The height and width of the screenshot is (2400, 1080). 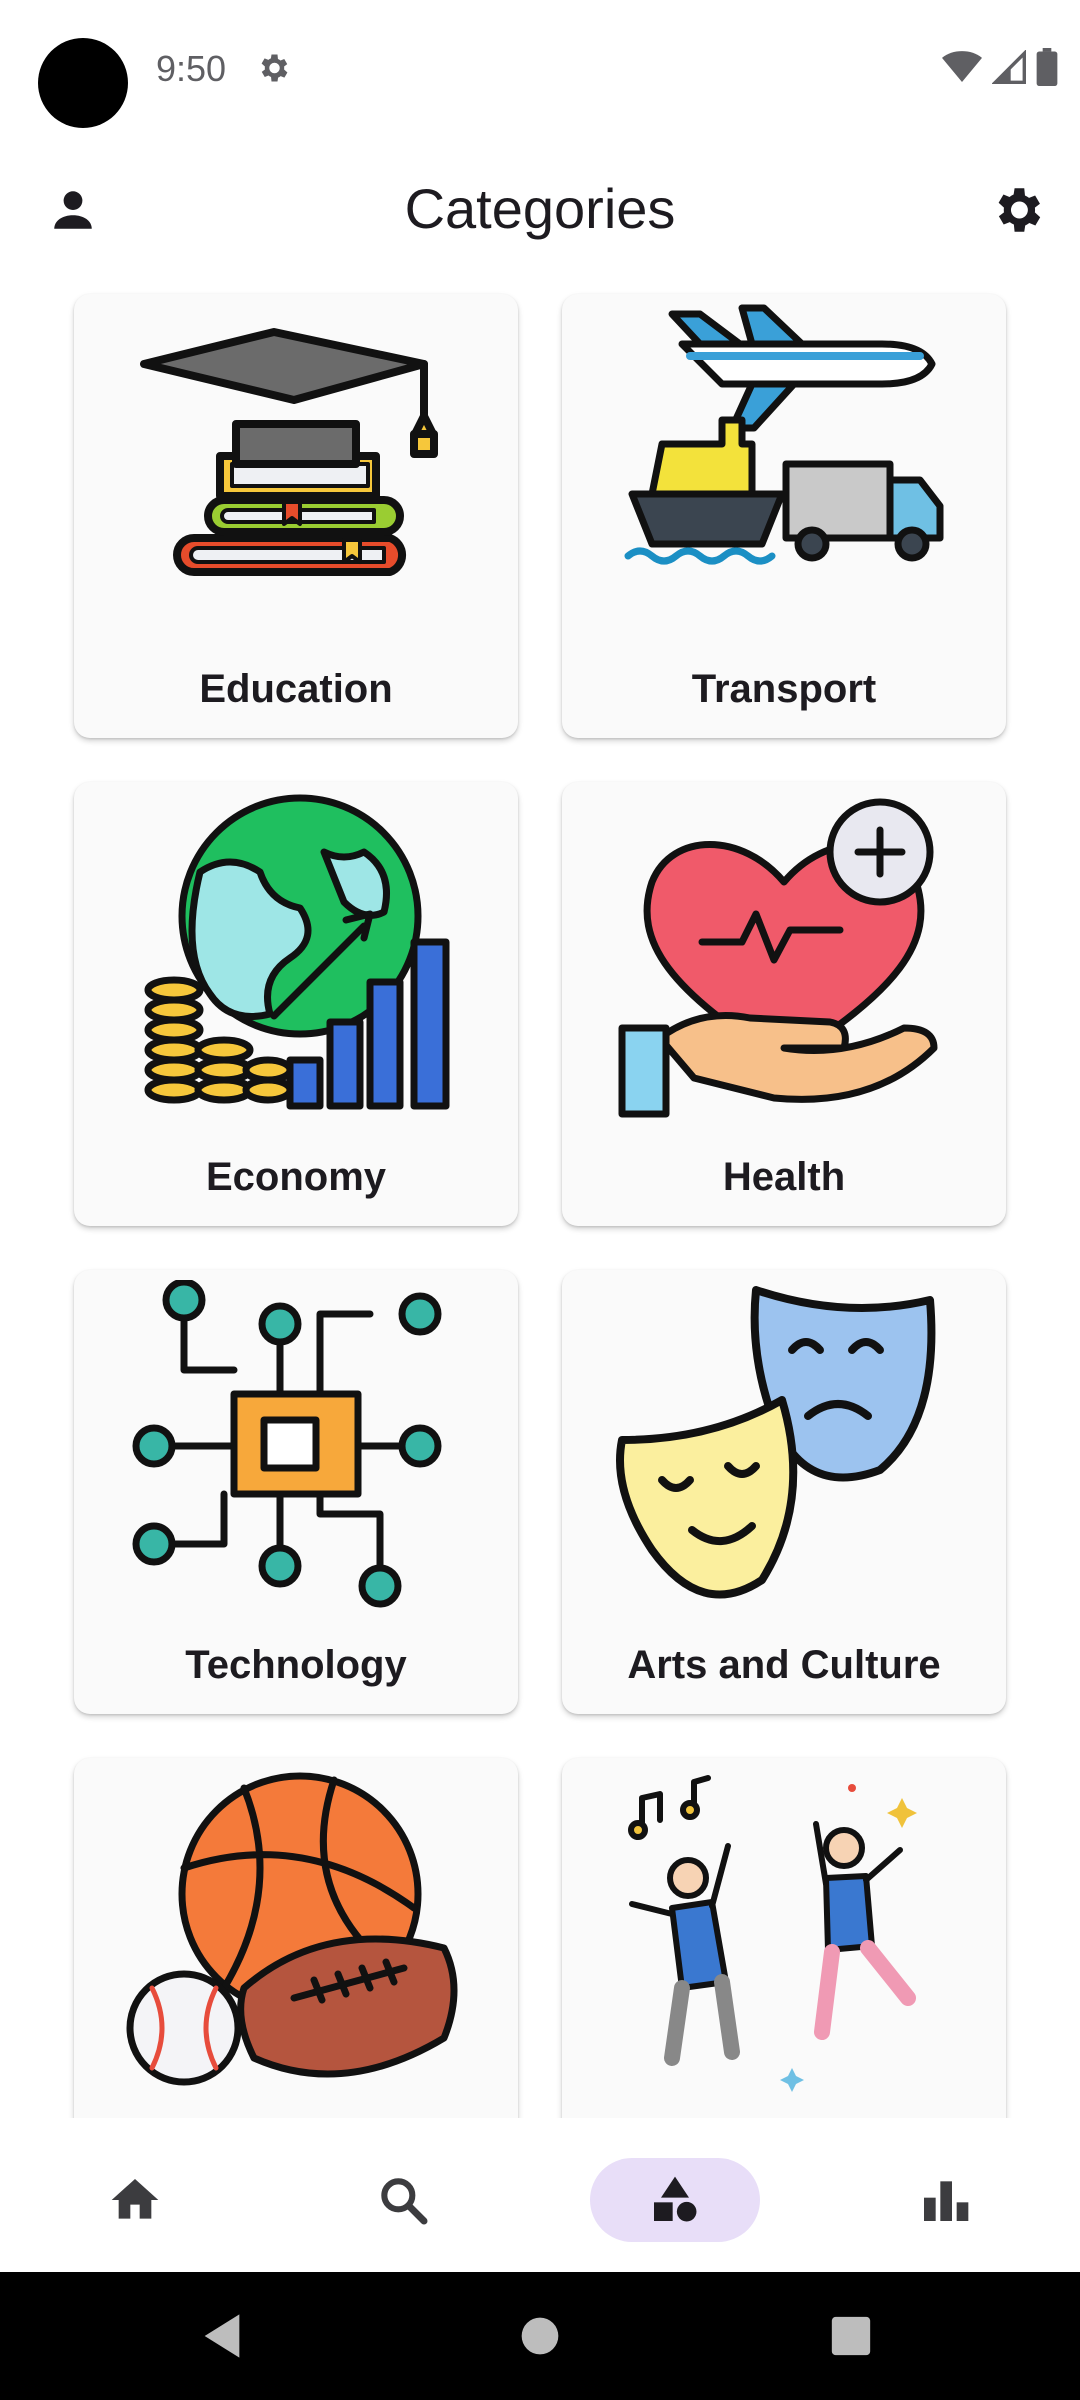 I want to click on category-label: Education, so click(x=296, y=689).